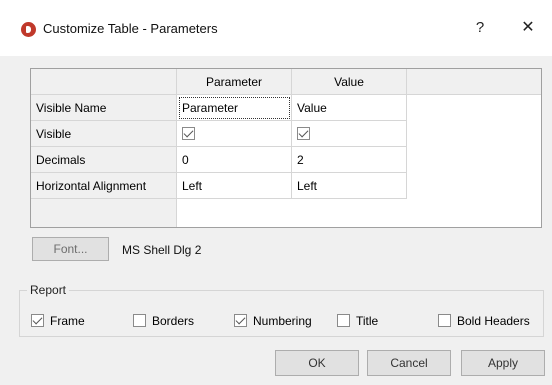 The width and height of the screenshot is (552, 385). What do you see at coordinates (493, 321) in the screenshot?
I see `bold-headers-label: Bold Headers` at bounding box center [493, 321].